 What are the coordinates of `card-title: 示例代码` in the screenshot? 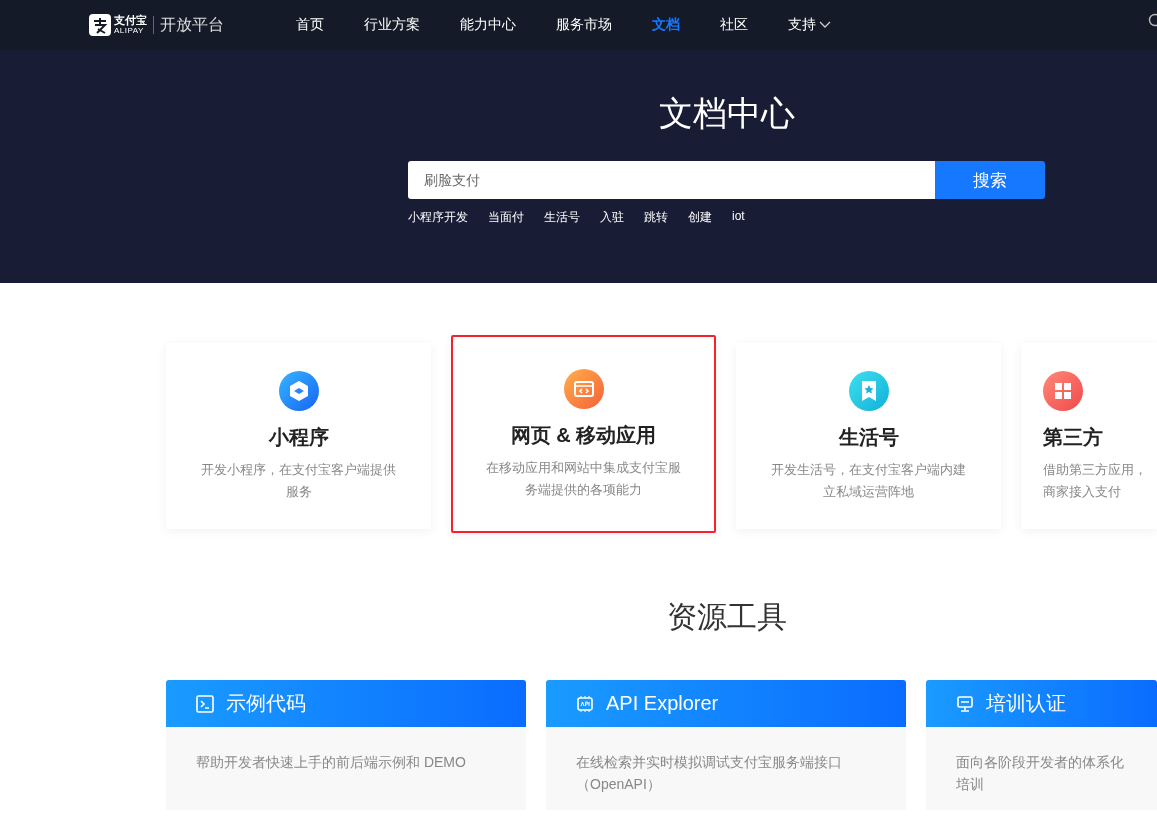 It's located at (266, 703).